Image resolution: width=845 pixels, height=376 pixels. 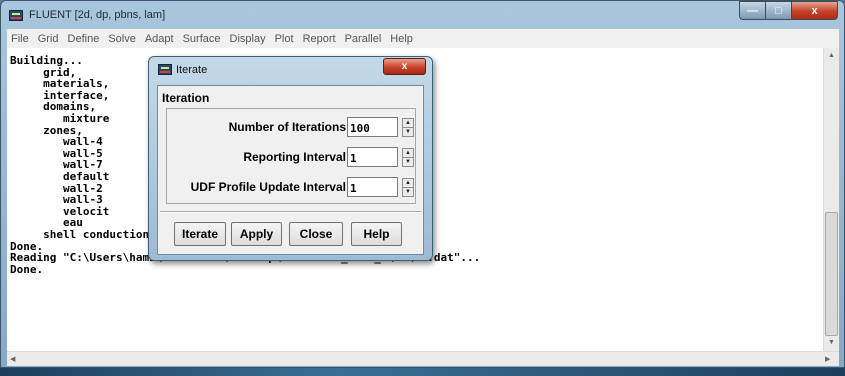 I want to click on udf-label: UDF Profile Update Interval, so click(x=268, y=187).